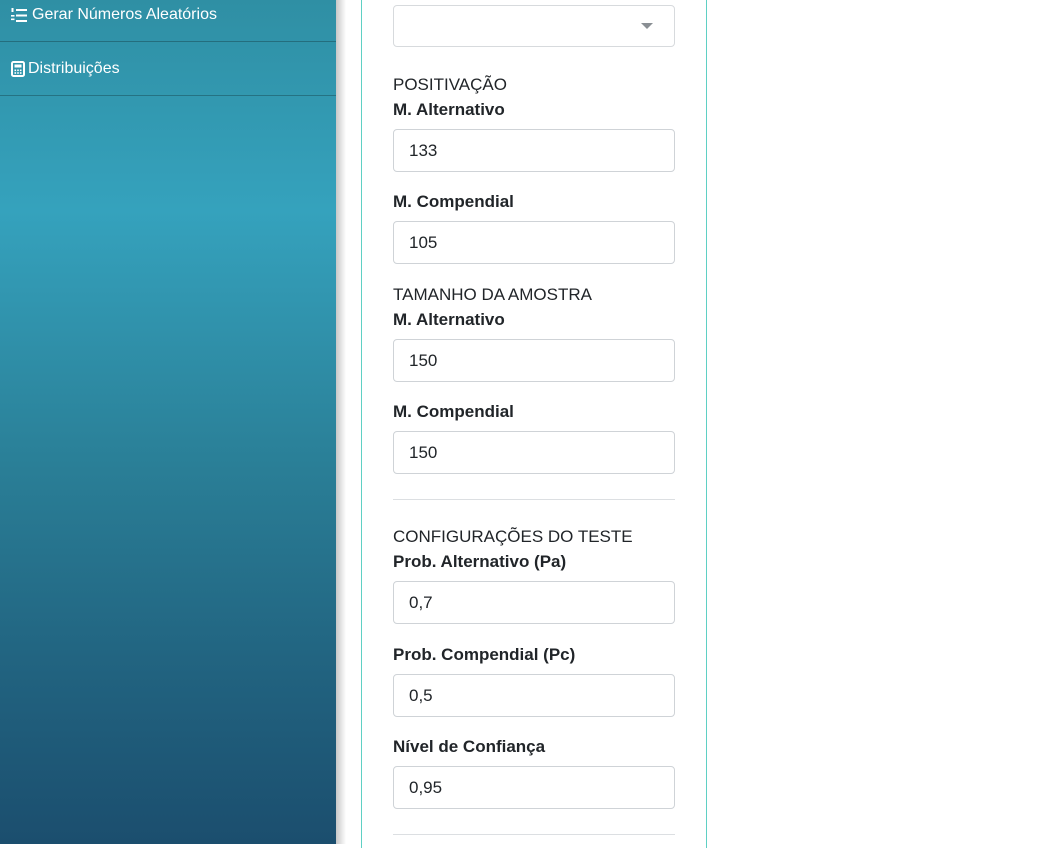 Image resolution: width=1051 pixels, height=848 pixels. What do you see at coordinates (449, 109) in the screenshot?
I see `label-positivacao-alternativo: M. Alternativo` at bounding box center [449, 109].